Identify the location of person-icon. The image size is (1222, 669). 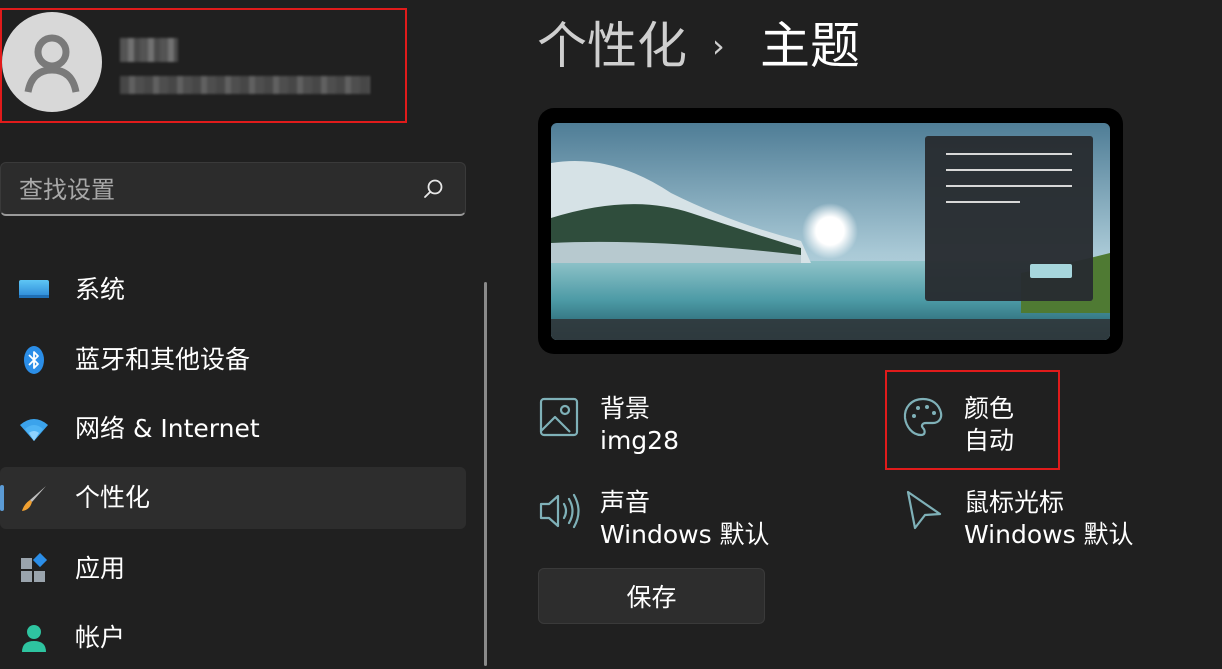
(52, 63).